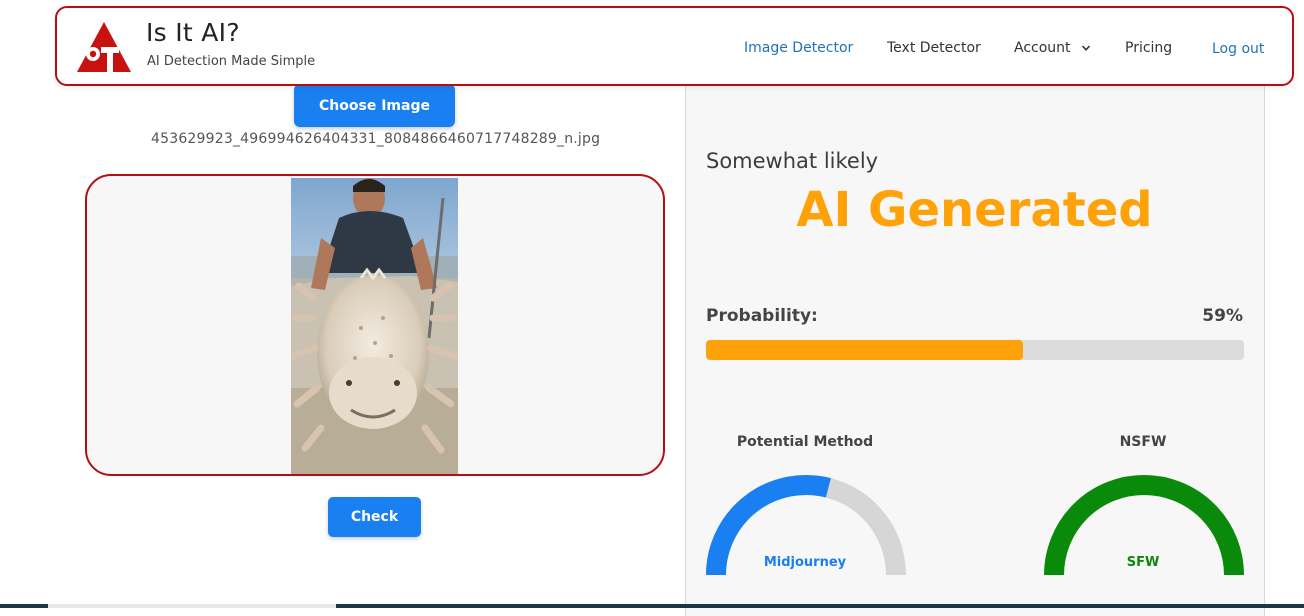 This screenshot has height=616, width=1304. I want to click on logo-icon, so click(104, 47).